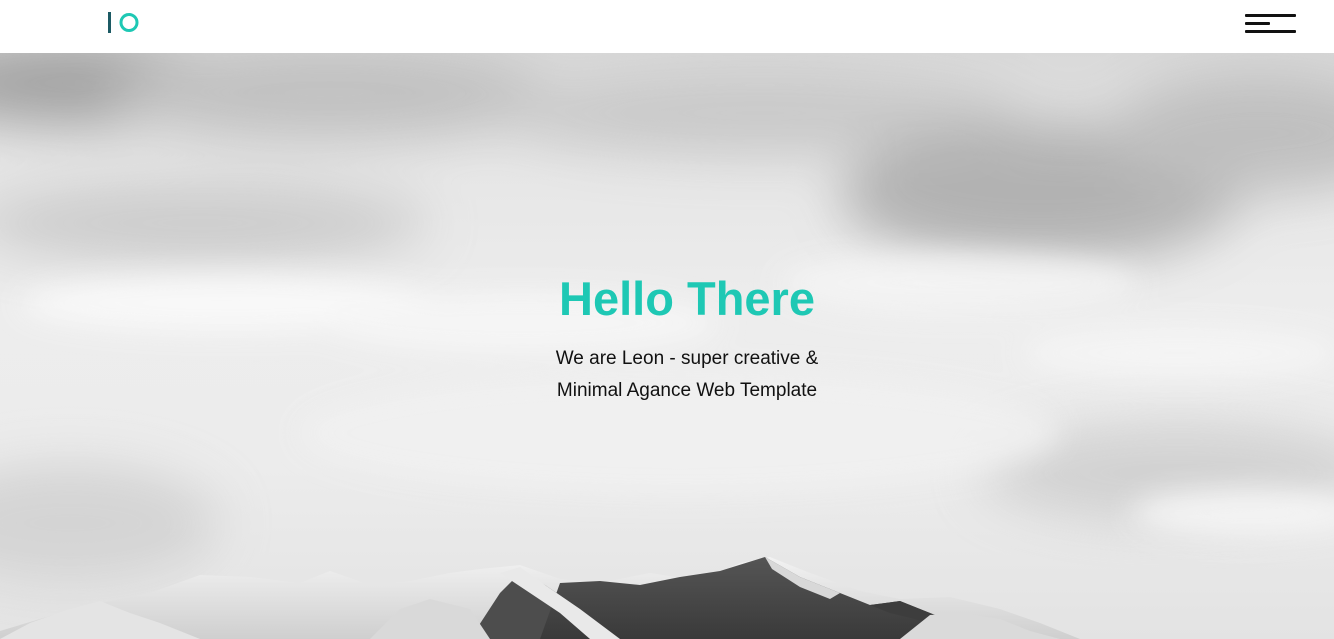 The width and height of the screenshot is (1334, 639). I want to click on logo-link, so click(124, 22).